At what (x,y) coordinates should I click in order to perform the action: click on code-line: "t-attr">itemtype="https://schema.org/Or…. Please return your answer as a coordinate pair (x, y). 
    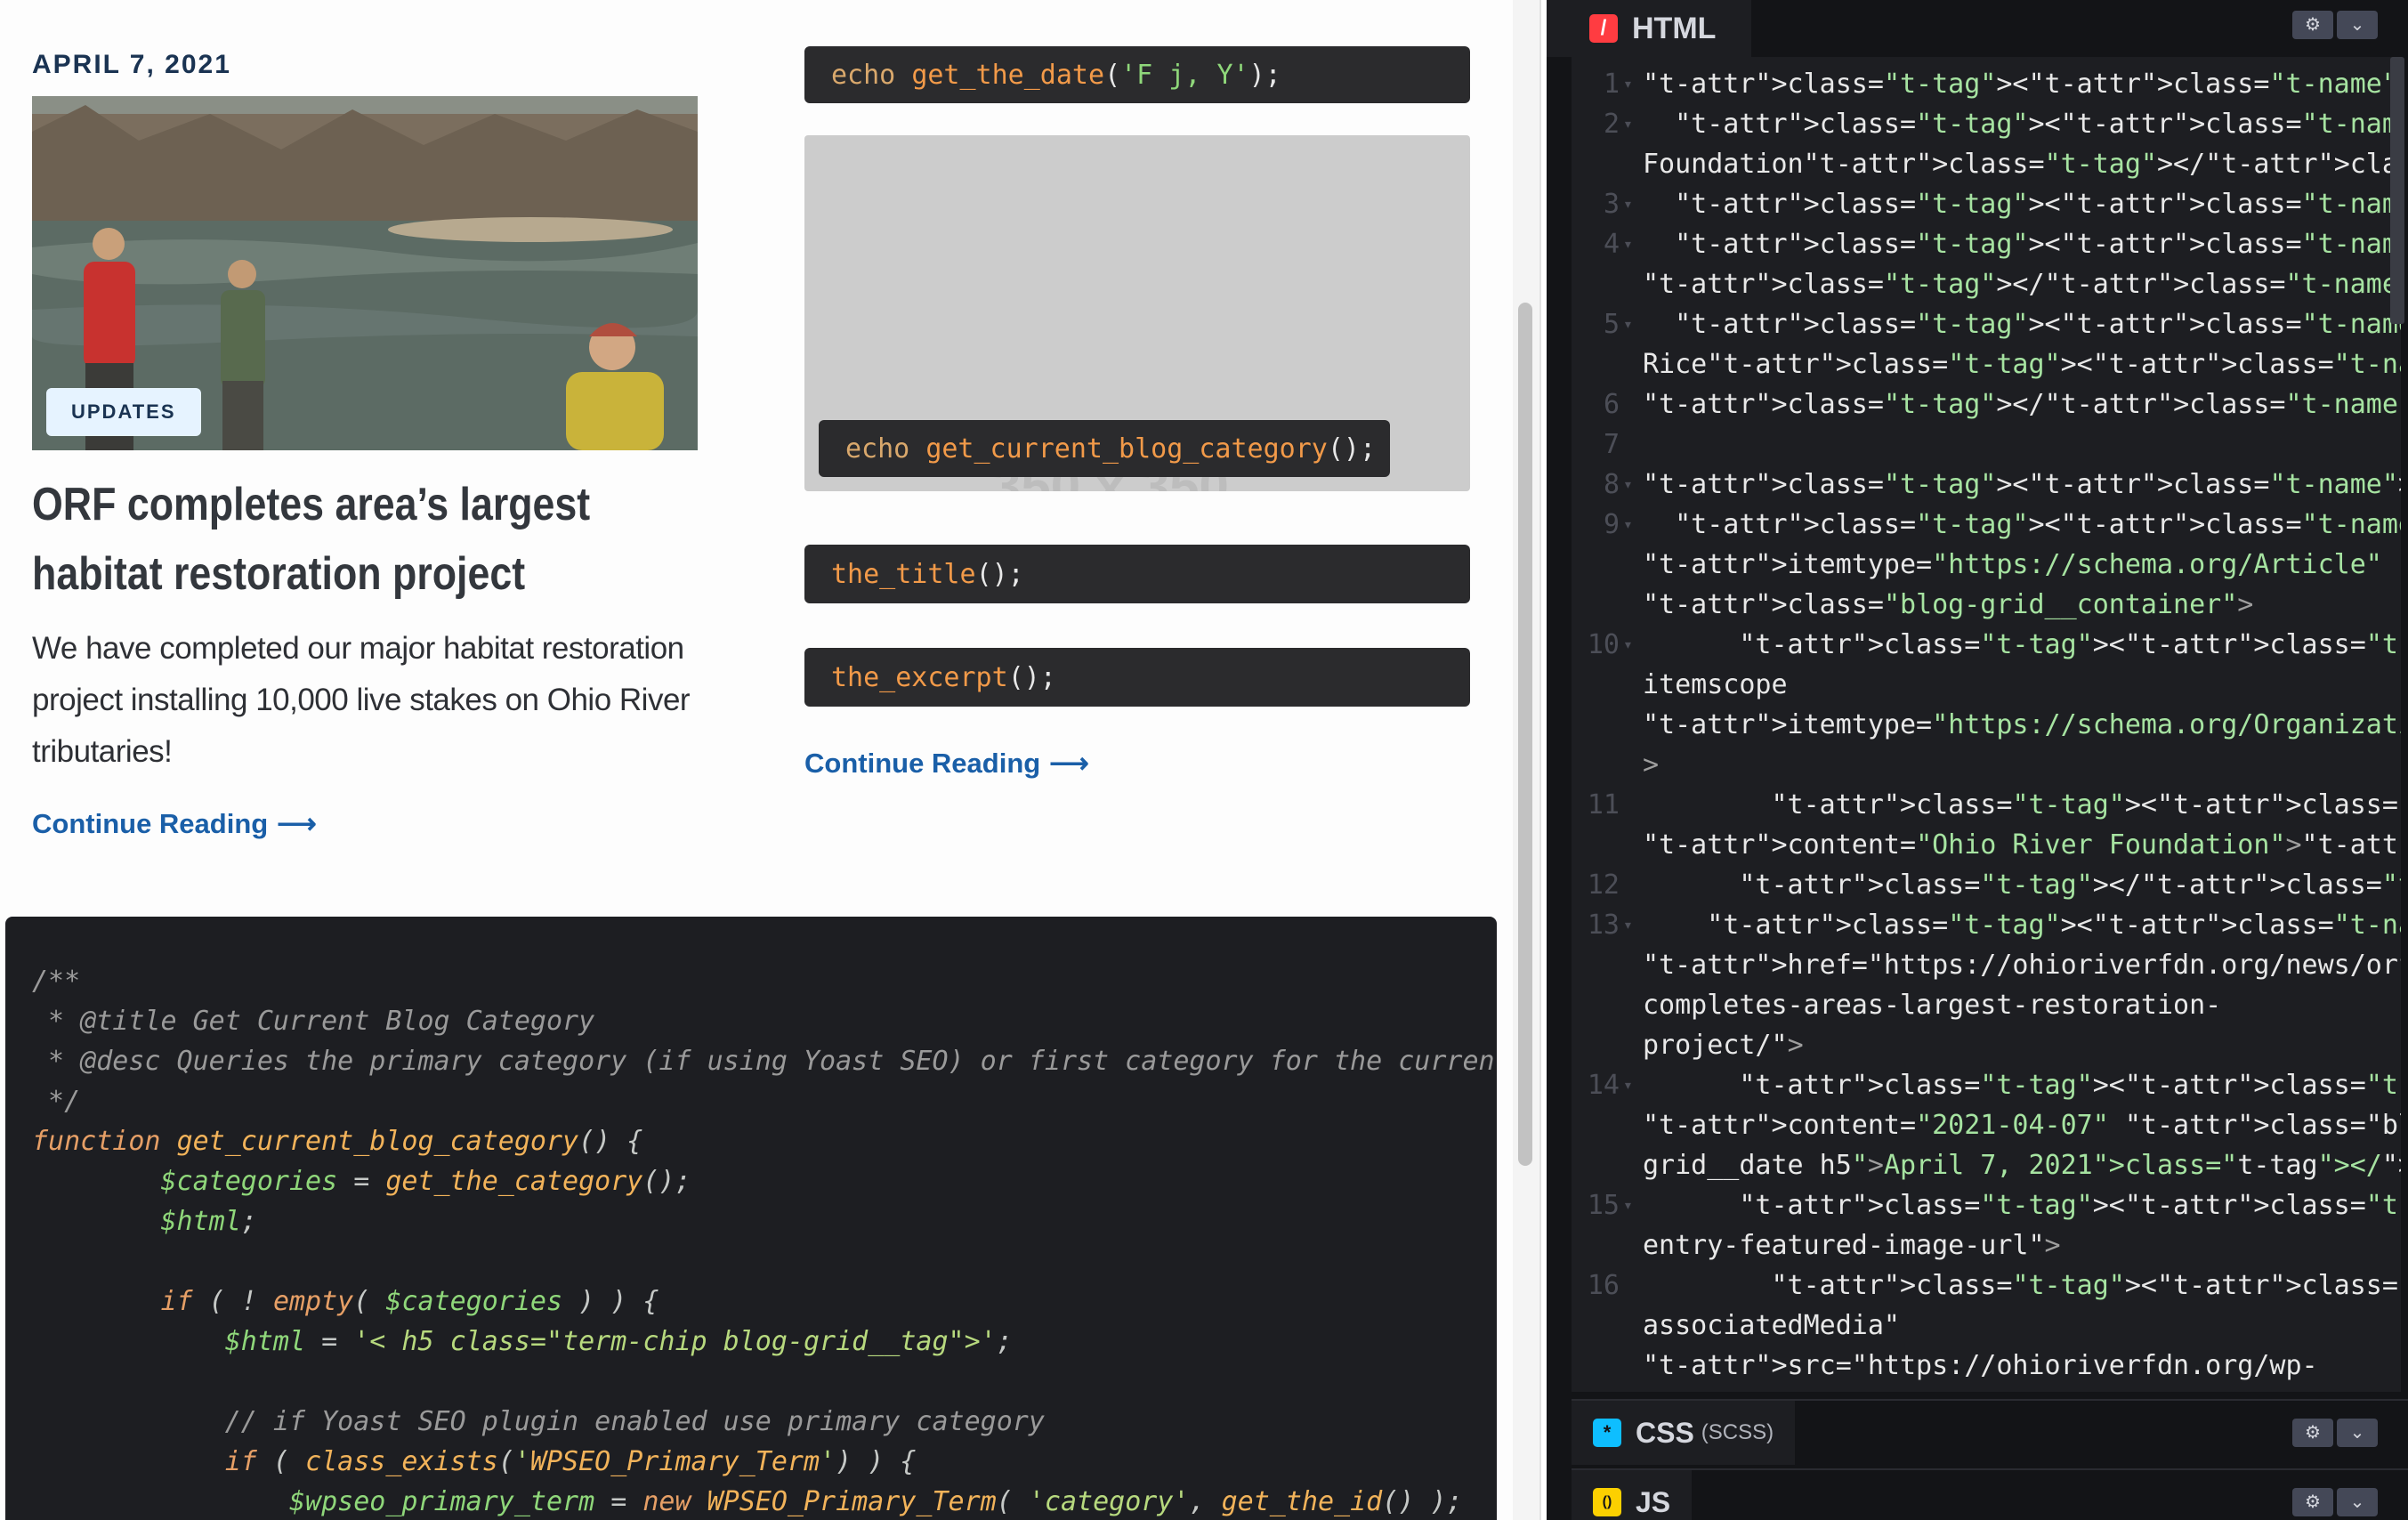
    Looking at the image, I should click on (1986, 725).